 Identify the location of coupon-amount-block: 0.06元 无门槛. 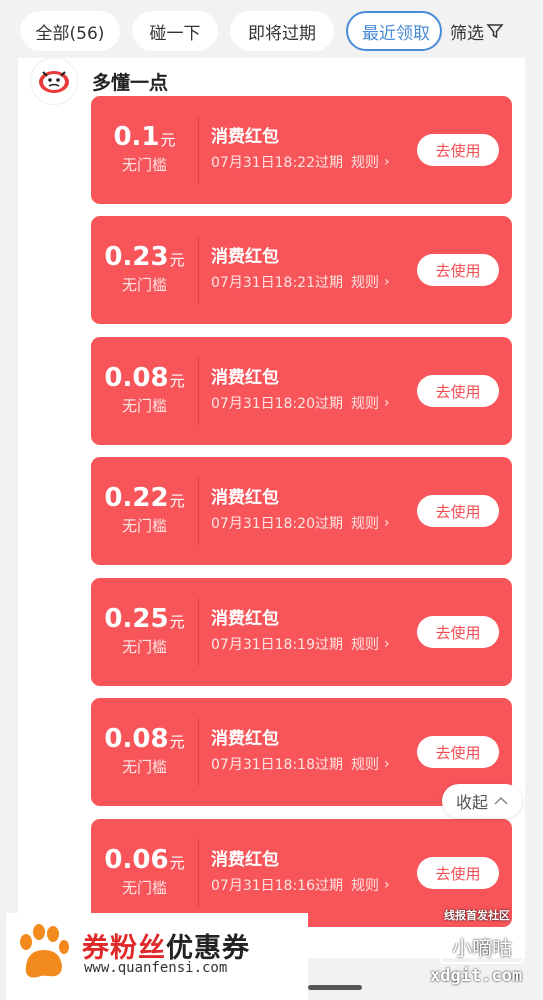
(144, 871).